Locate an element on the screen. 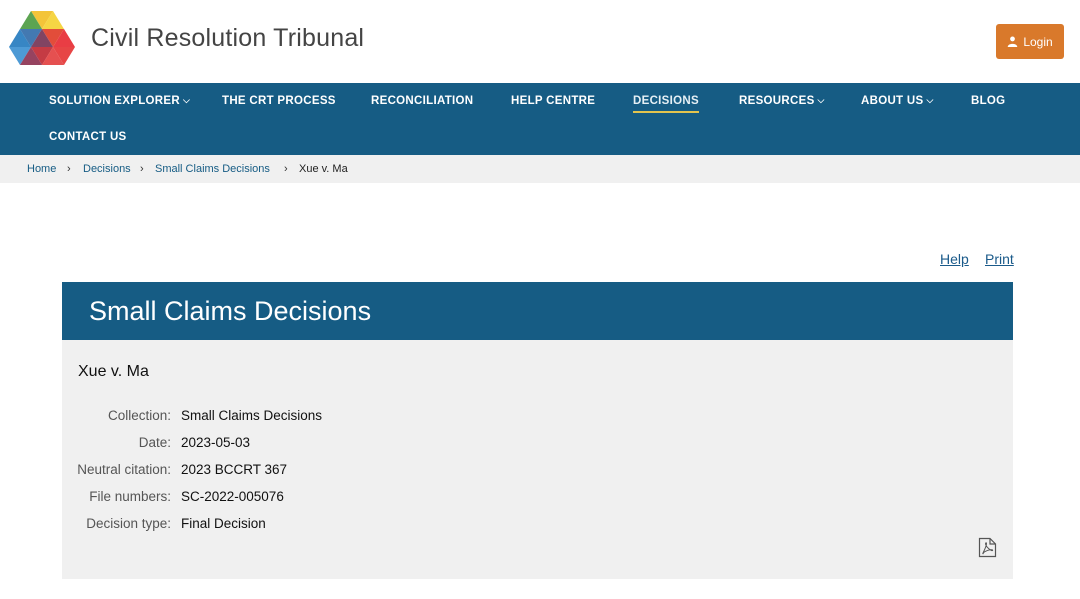 This screenshot has height=599, width=1080. nav-label: RESOURCES is located at coordinates (777, 101).